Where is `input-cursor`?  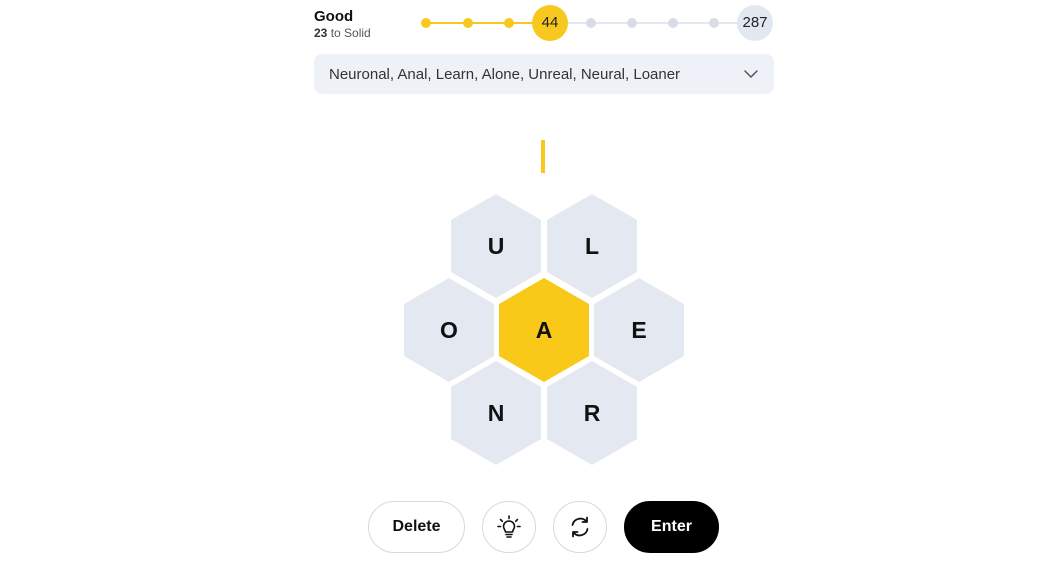 input-cursor is located at coordinates (543, 156).